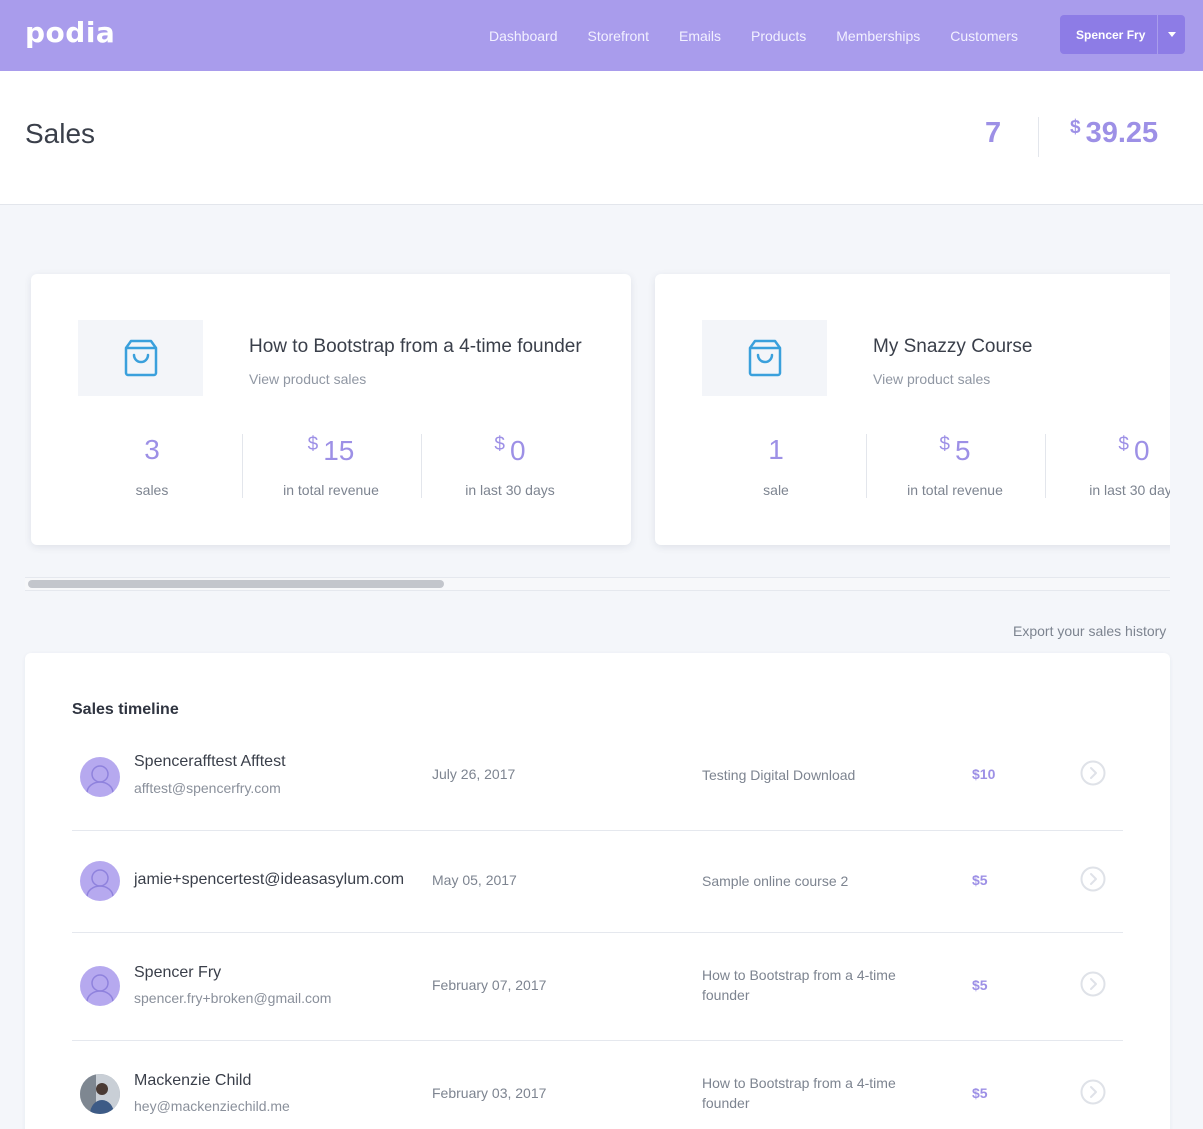 Image resolution: width=1203 pixels, height=1129 pixels. Describe the element at coordinates (152, 449) in the screenshot. I see `stat-sales-value: 3` at that location.